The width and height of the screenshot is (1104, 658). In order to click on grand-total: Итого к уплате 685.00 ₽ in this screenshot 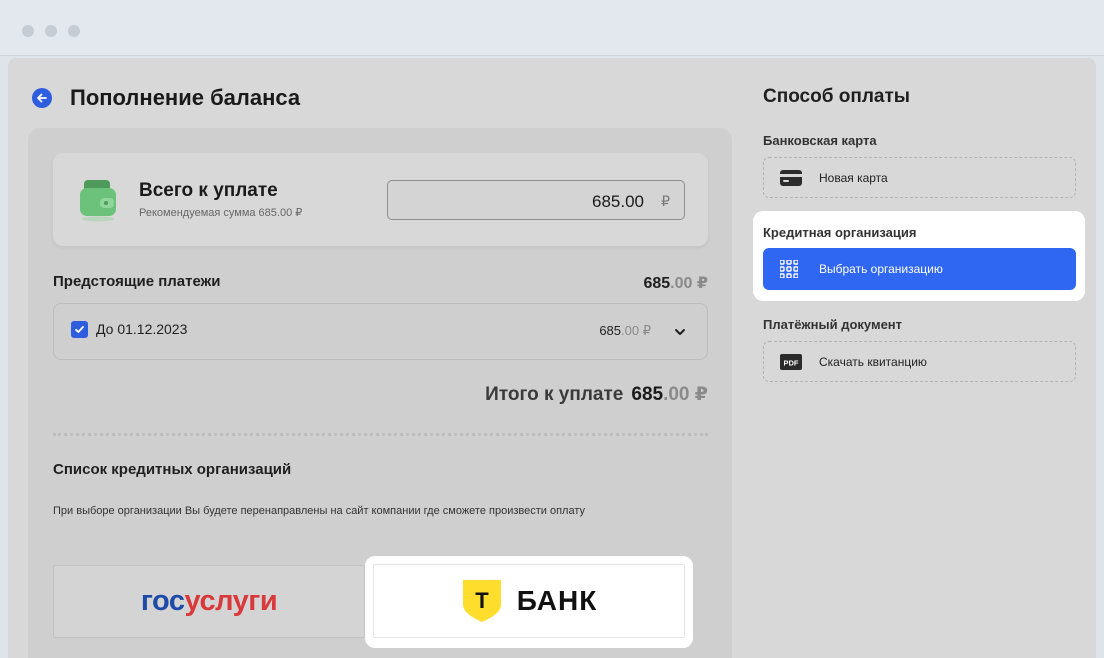, I will do `click(596, 394)`.